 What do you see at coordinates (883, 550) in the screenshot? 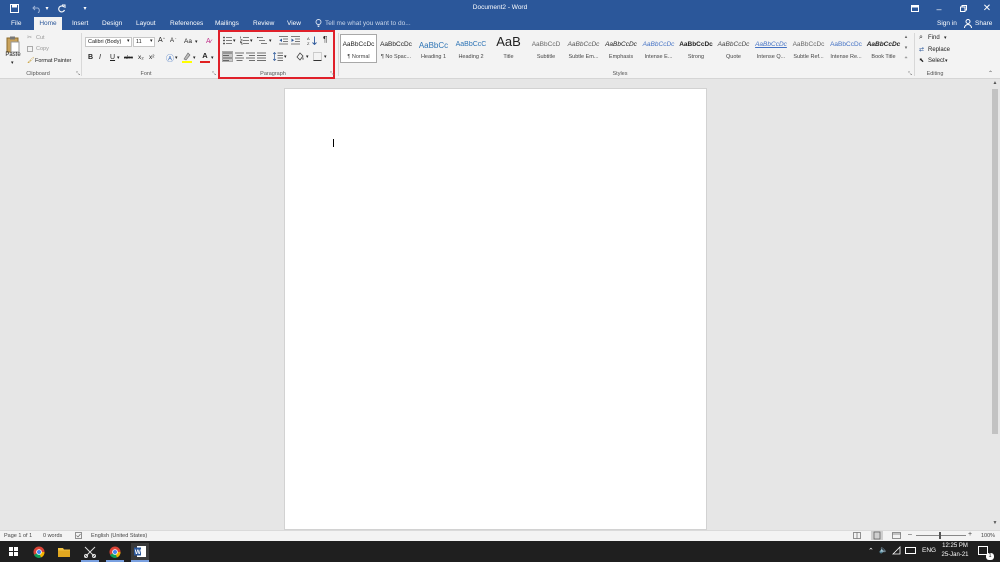
I see `volume-icon: 🔈` at bounding box center [883, 550].